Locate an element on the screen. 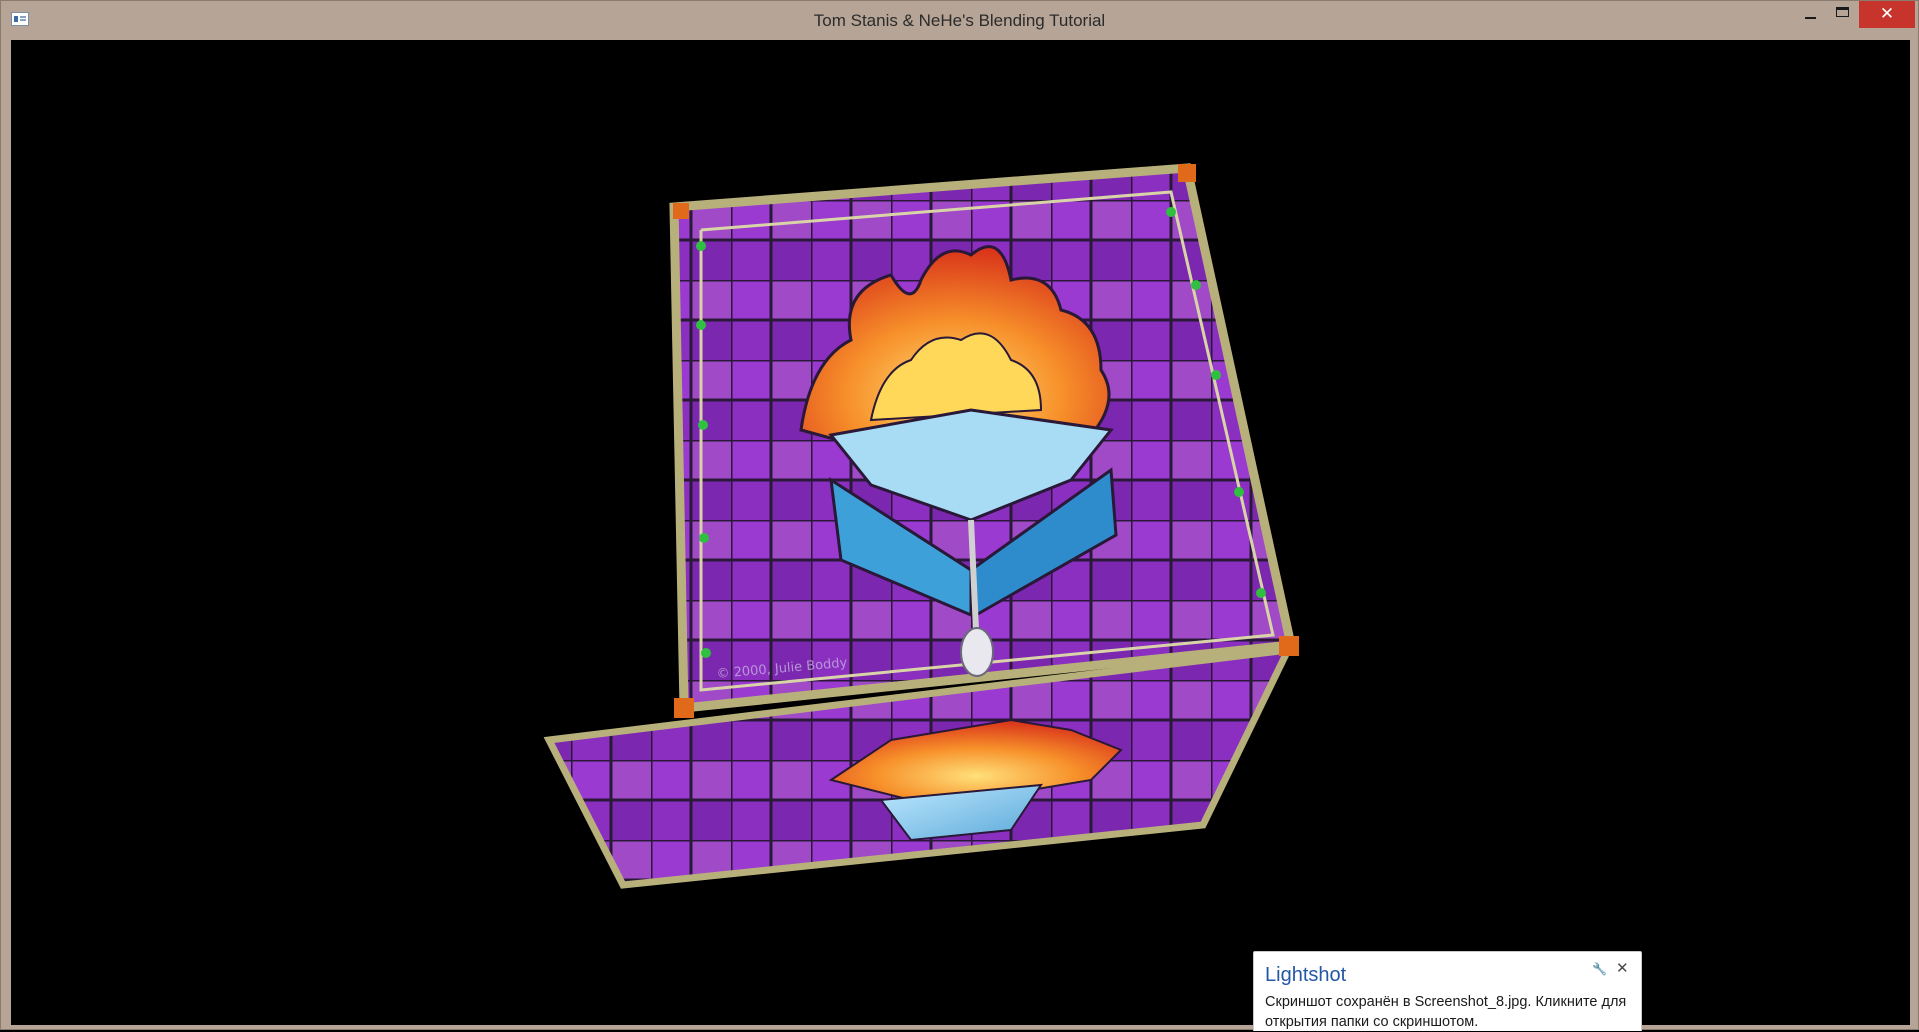  minimize-icon is located at coordinates (1810, 18).